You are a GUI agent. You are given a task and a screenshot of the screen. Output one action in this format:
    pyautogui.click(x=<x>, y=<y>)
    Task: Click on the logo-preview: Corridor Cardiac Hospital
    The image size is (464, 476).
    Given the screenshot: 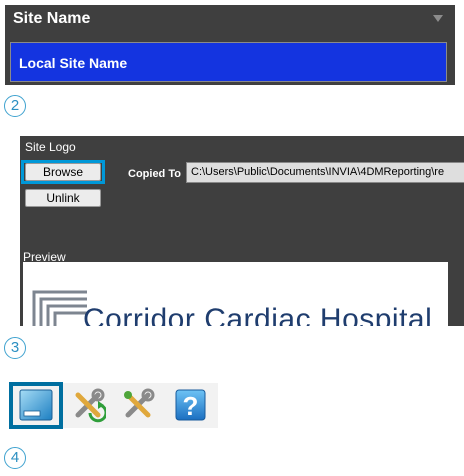 What is the action you would take?
    pyautogui.click(x=235, y=294)
    